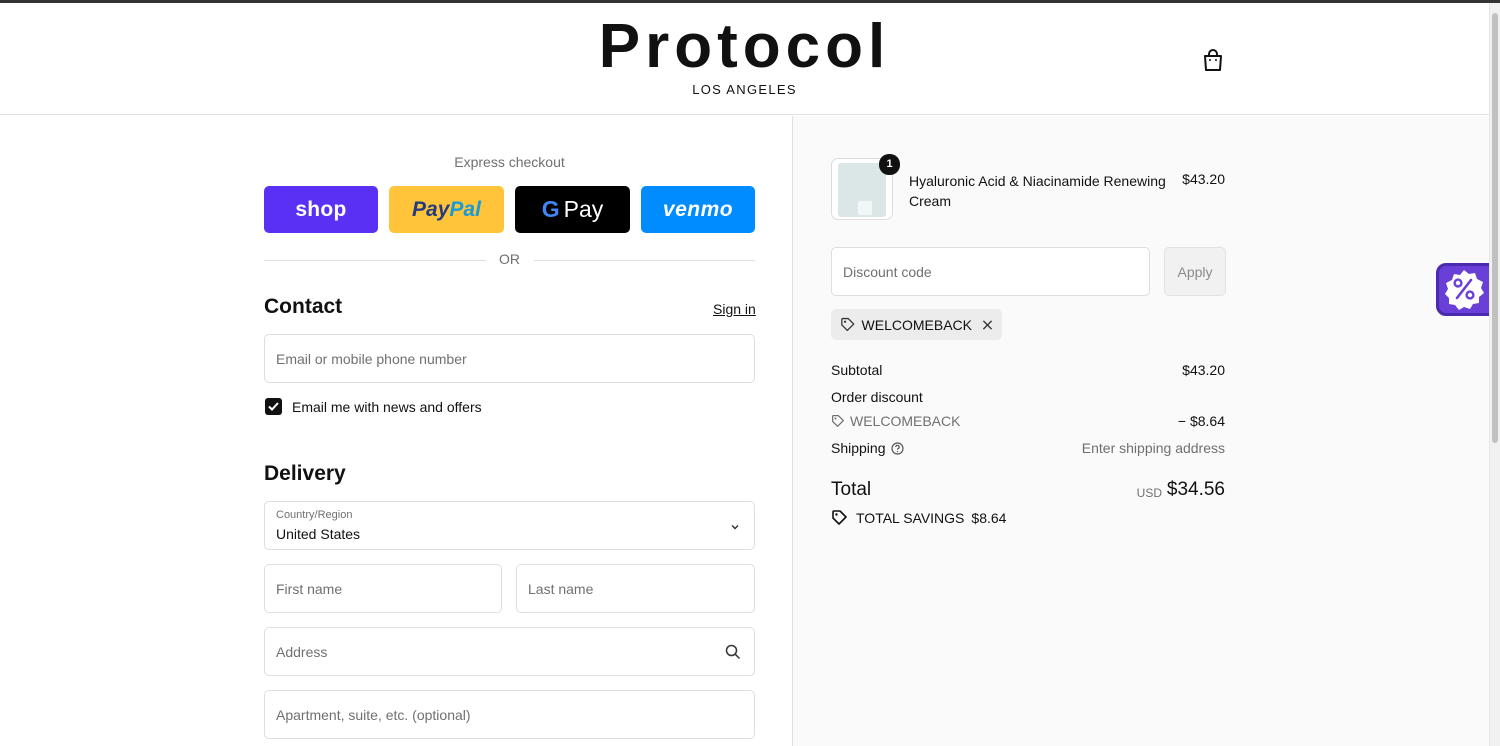 The width and height of the screenshot is (1500, 746). What do you see at coordinates (305, 473) in the screenshot?
I see `delivery-heading: Delivery` at bounding box center [305, 473].